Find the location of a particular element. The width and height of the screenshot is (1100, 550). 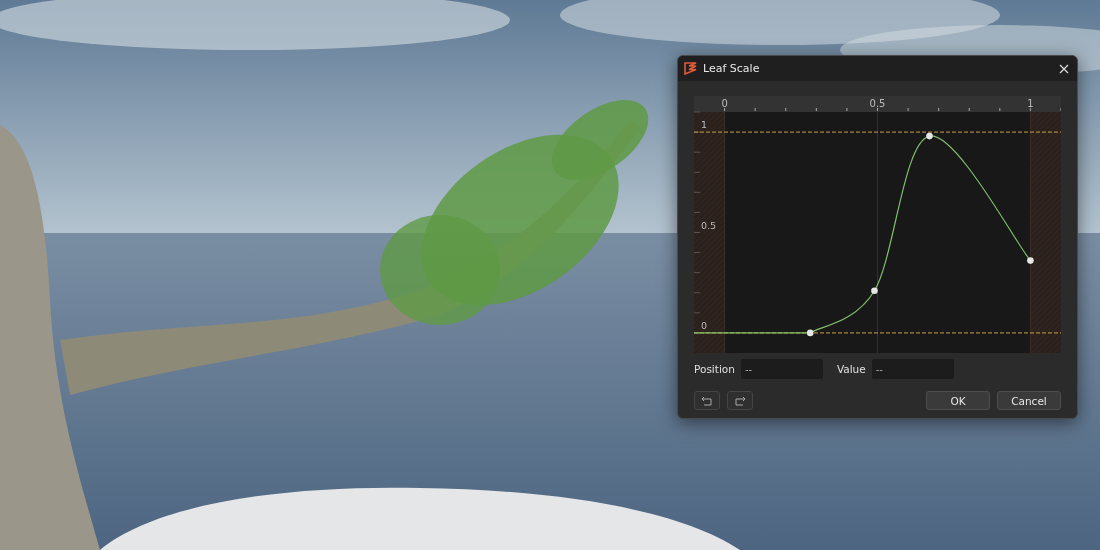

x-tick-label: 1 is located at coordinates (1030, 103).